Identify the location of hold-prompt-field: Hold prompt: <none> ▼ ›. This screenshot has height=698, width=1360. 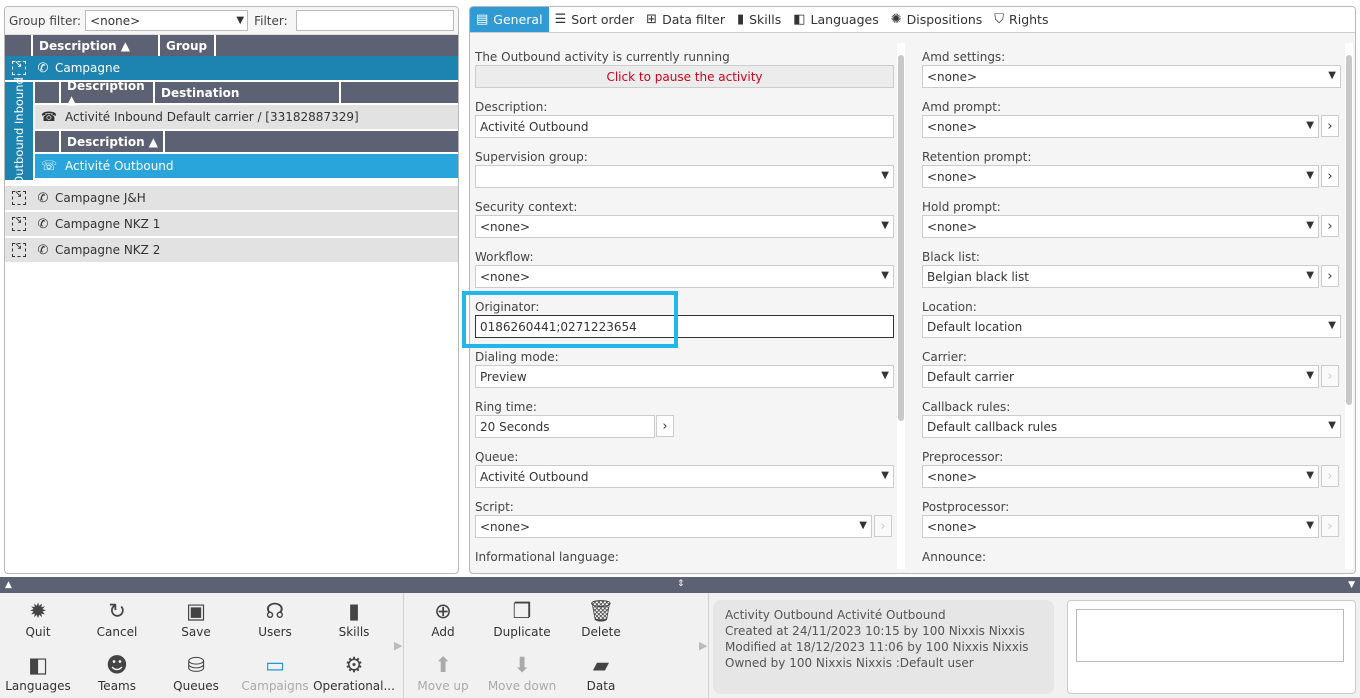
(1131, 218).